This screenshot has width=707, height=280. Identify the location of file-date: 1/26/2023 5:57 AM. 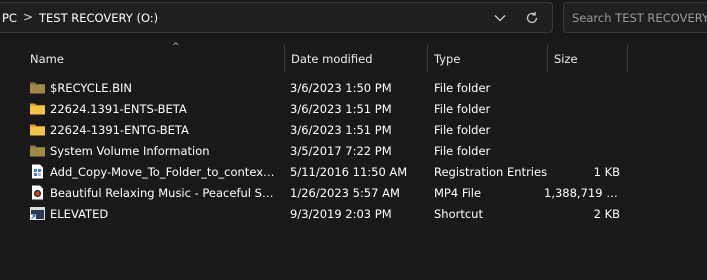
(345, 193).